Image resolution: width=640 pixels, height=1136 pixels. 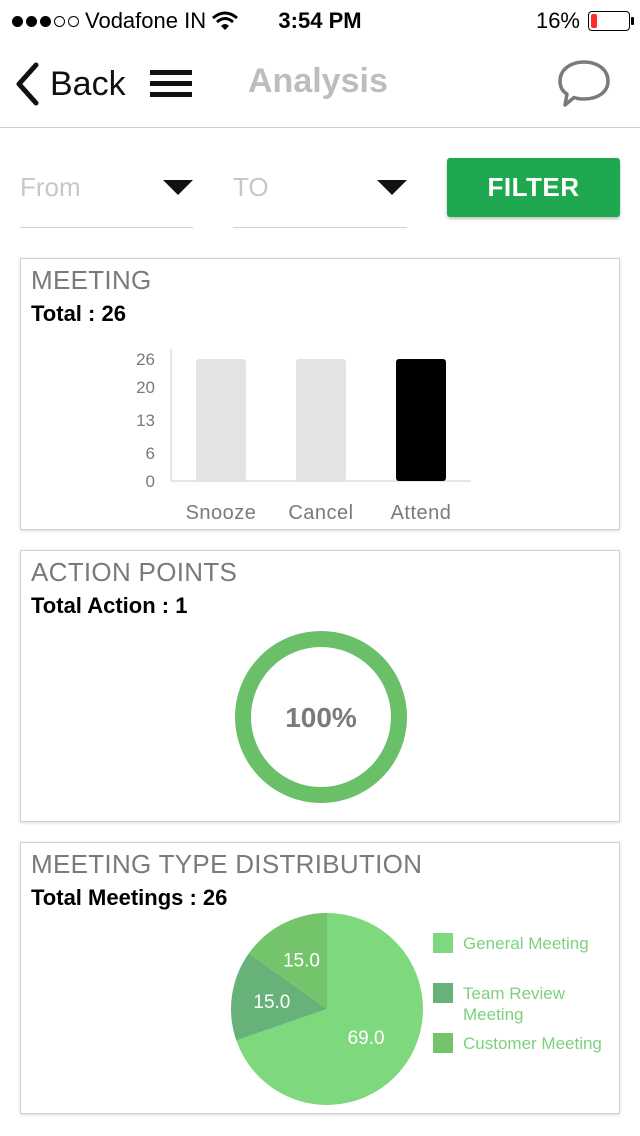 I want to click on from-dropdown: From, so click(x=106, y=193).